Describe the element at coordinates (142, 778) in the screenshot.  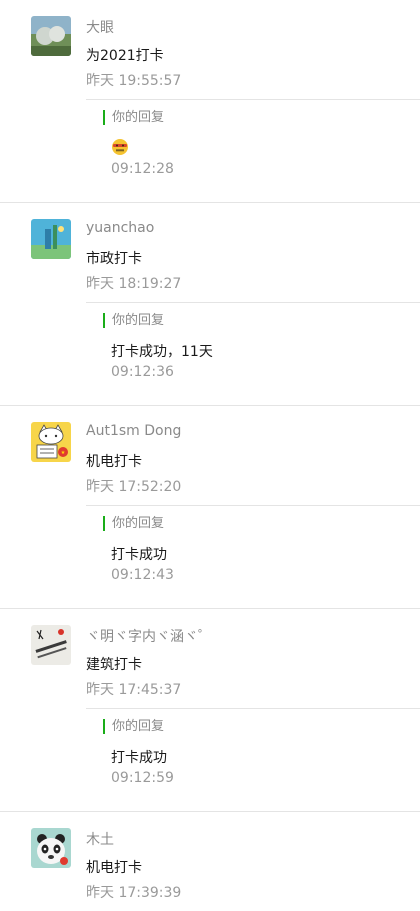
I see `reply-time: 09:12:59` at that location.